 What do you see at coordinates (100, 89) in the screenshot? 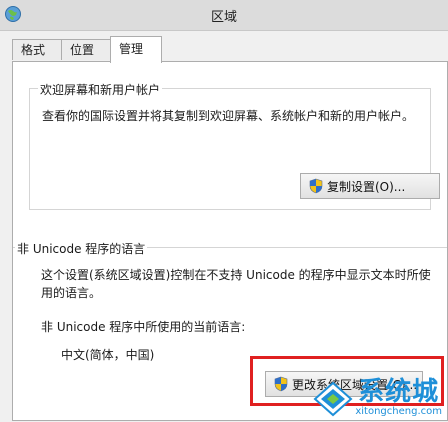
I see `welcome-screen-group-title: 欢迎屏幕和新用户帐户` at bounding box center [100, 89].